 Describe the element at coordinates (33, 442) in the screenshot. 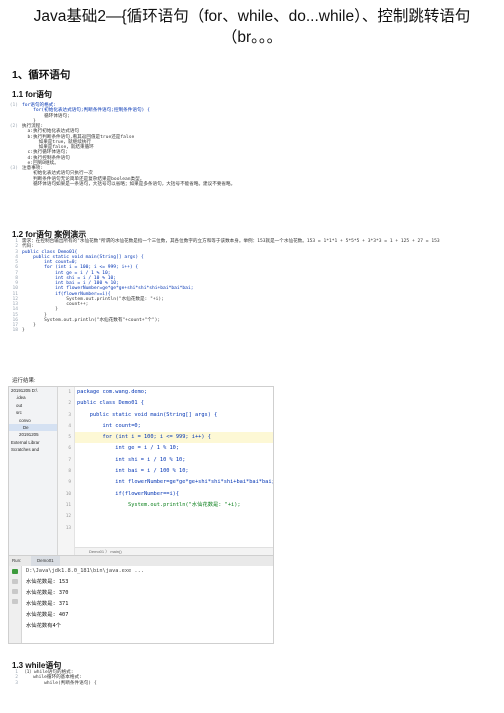

I see `project-tree-item: External Librar` at that location.